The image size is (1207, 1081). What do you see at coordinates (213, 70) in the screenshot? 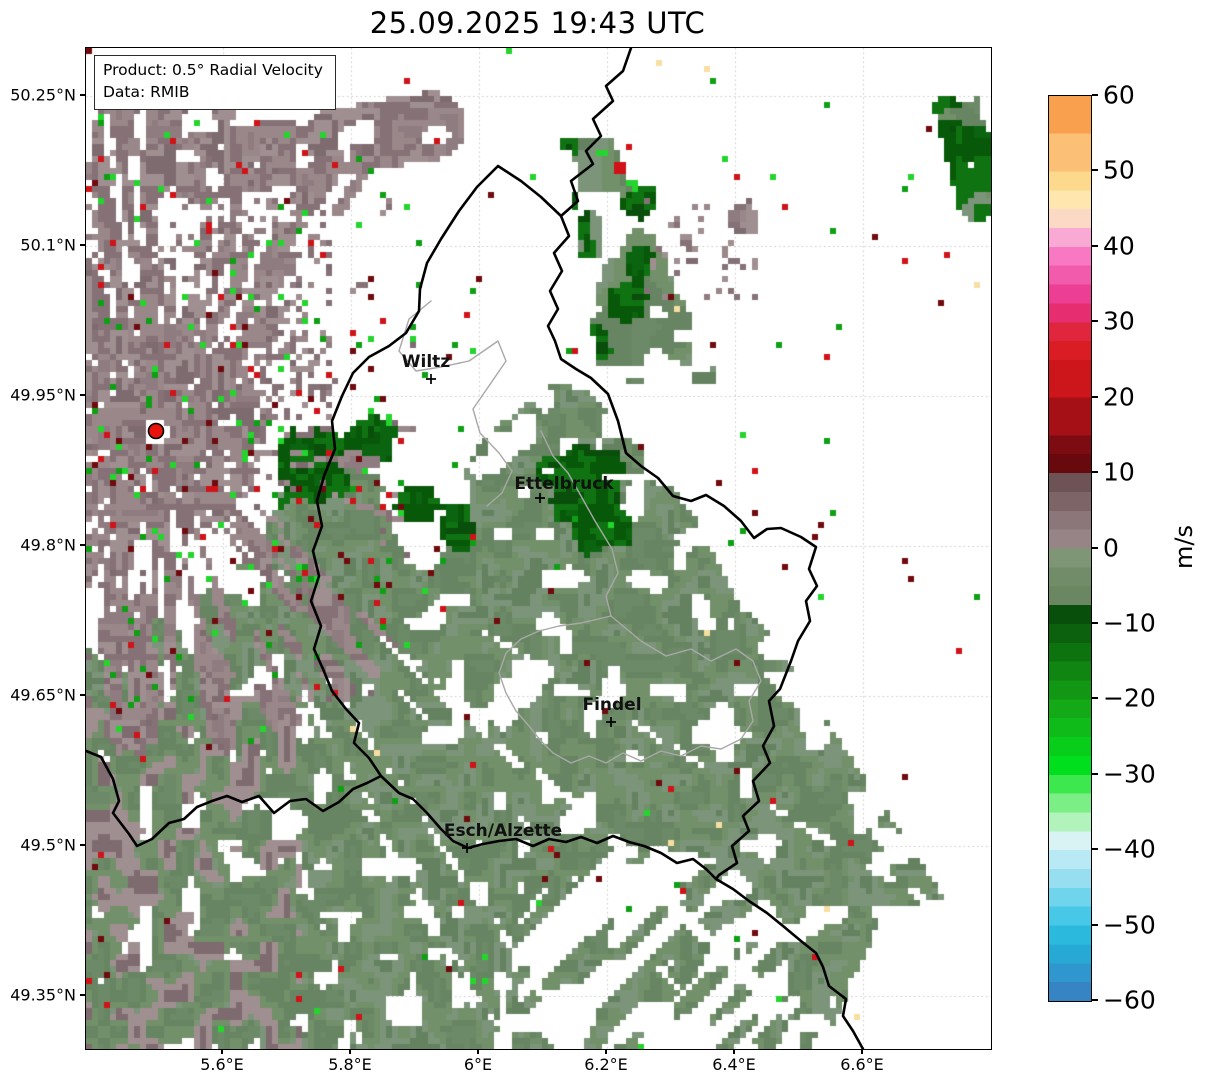
I see `product-line: Product: 0.5° Radial Velocity` at bounding box center [213, 70].